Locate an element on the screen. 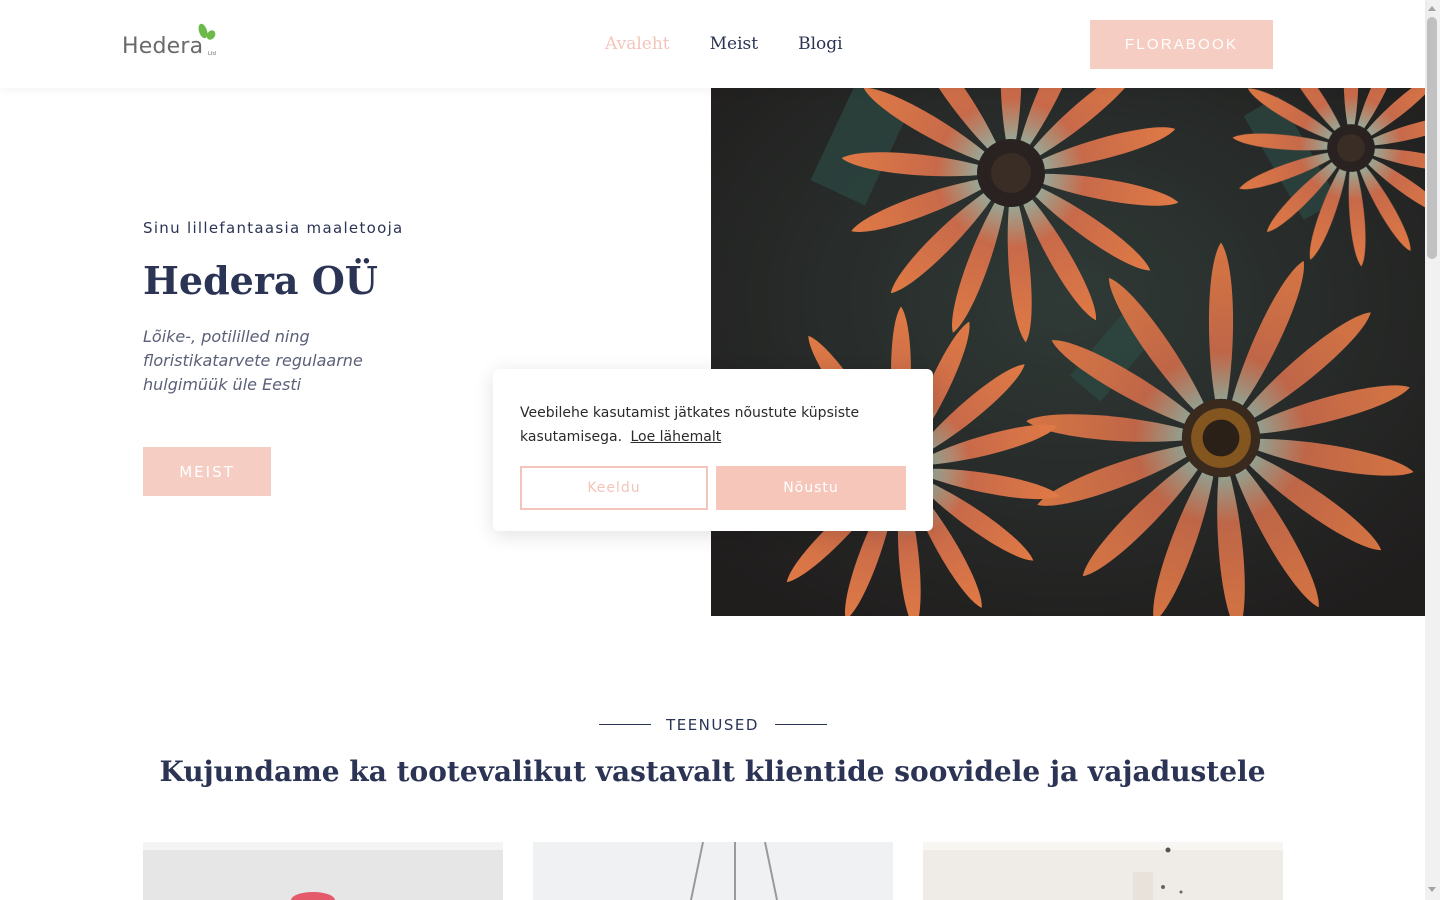  chevron-down-icon is located at coordinates (1432, 889).